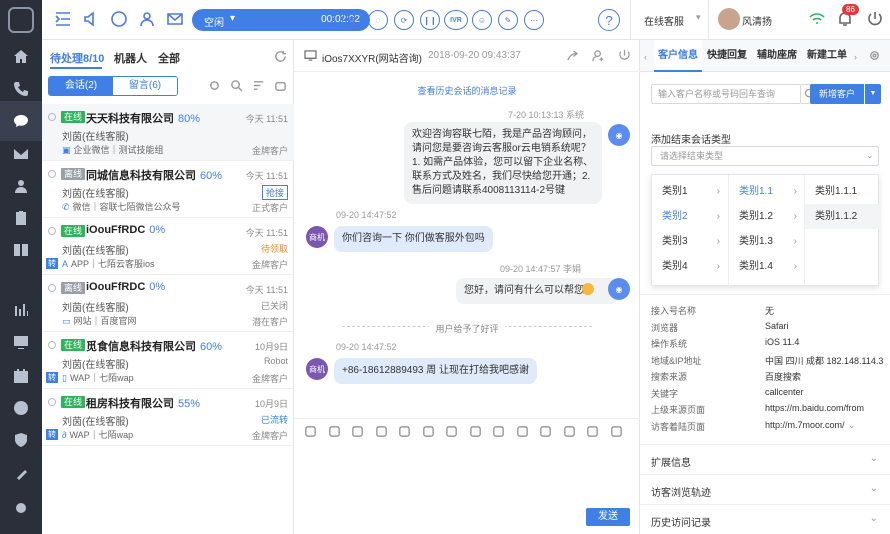 The width and height of the screenshot is (890, 534). Describe the element at coordinates (873, 94) in the screenshot. I see `new-customer-dropdown: ▼` at that location.